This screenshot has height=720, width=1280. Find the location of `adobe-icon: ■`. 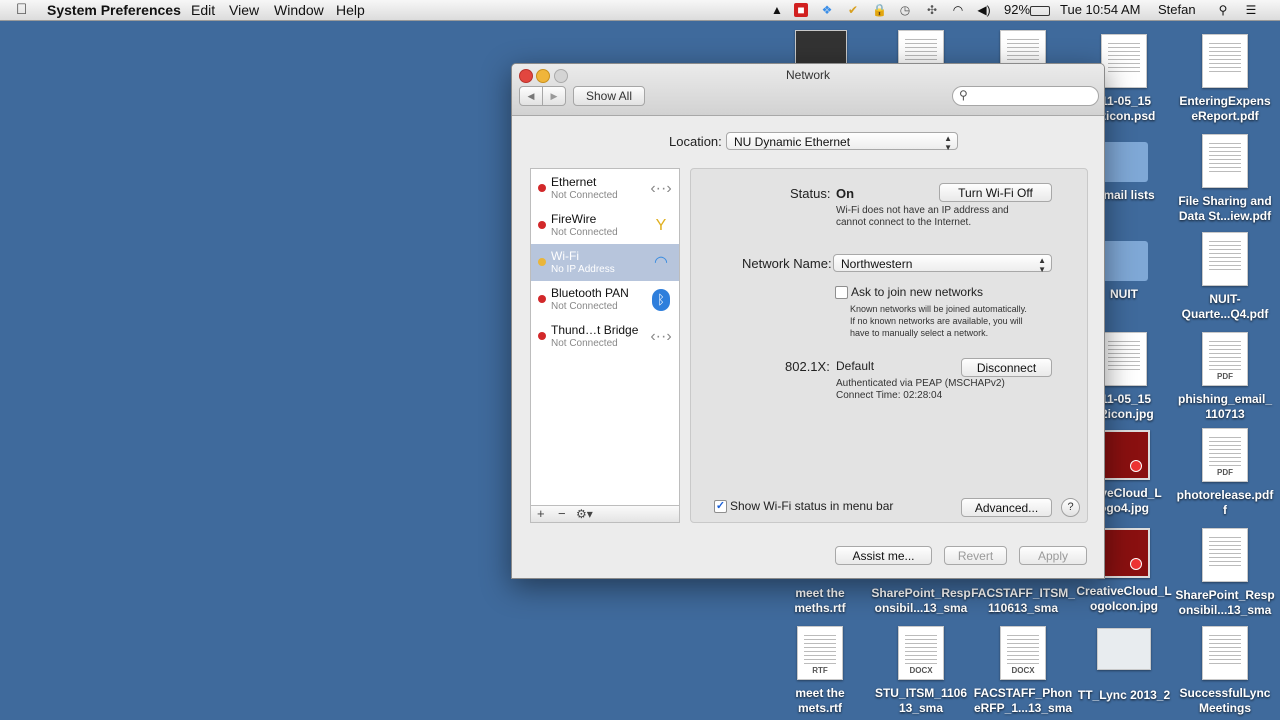

adobe-icon: ■ is located at coordinates (801, 10).